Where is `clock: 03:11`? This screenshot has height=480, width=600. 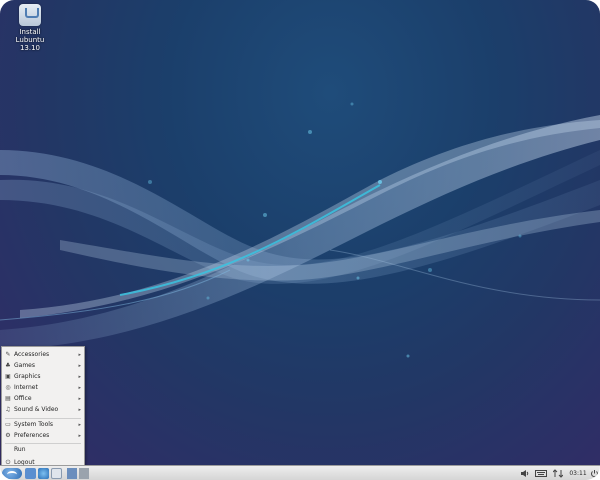
clock: 03:11 is located at coordinates (578, 473).